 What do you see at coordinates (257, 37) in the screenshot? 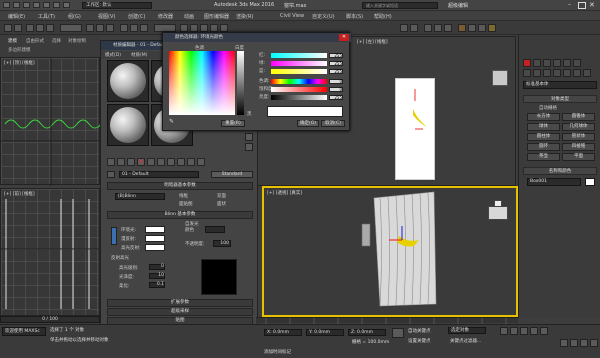
I see `color-picker-title: 颜色选择器: 环境光颜色` at bounding box center [257, 37].